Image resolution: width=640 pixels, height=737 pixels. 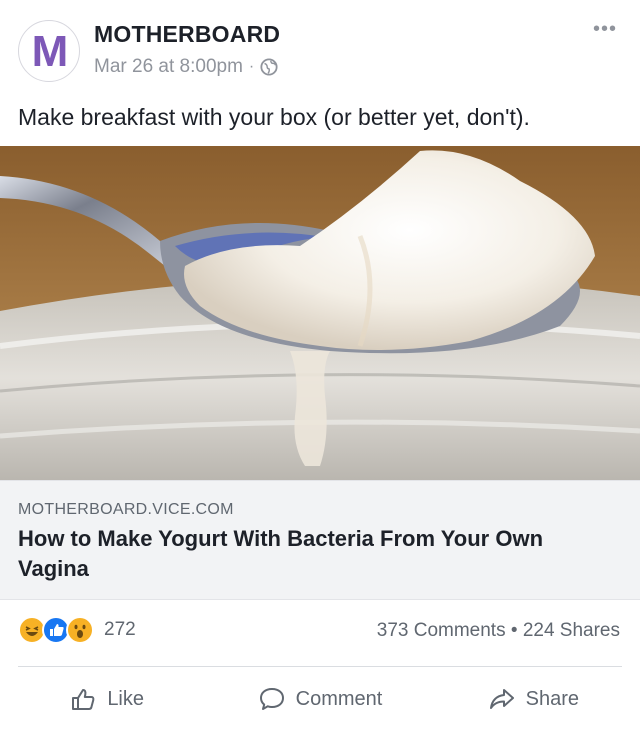 I want to click on share-arrow-icon, so click(x=501, y=699).